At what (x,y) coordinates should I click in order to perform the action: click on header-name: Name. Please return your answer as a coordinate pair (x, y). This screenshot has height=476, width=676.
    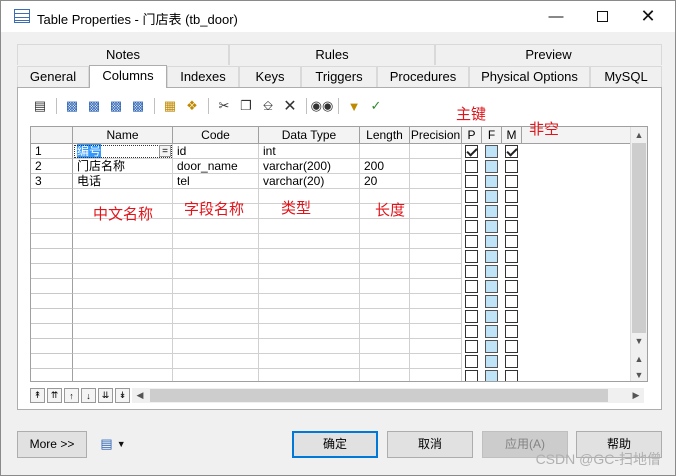
    Looking at the image, I should click on (123, 135).